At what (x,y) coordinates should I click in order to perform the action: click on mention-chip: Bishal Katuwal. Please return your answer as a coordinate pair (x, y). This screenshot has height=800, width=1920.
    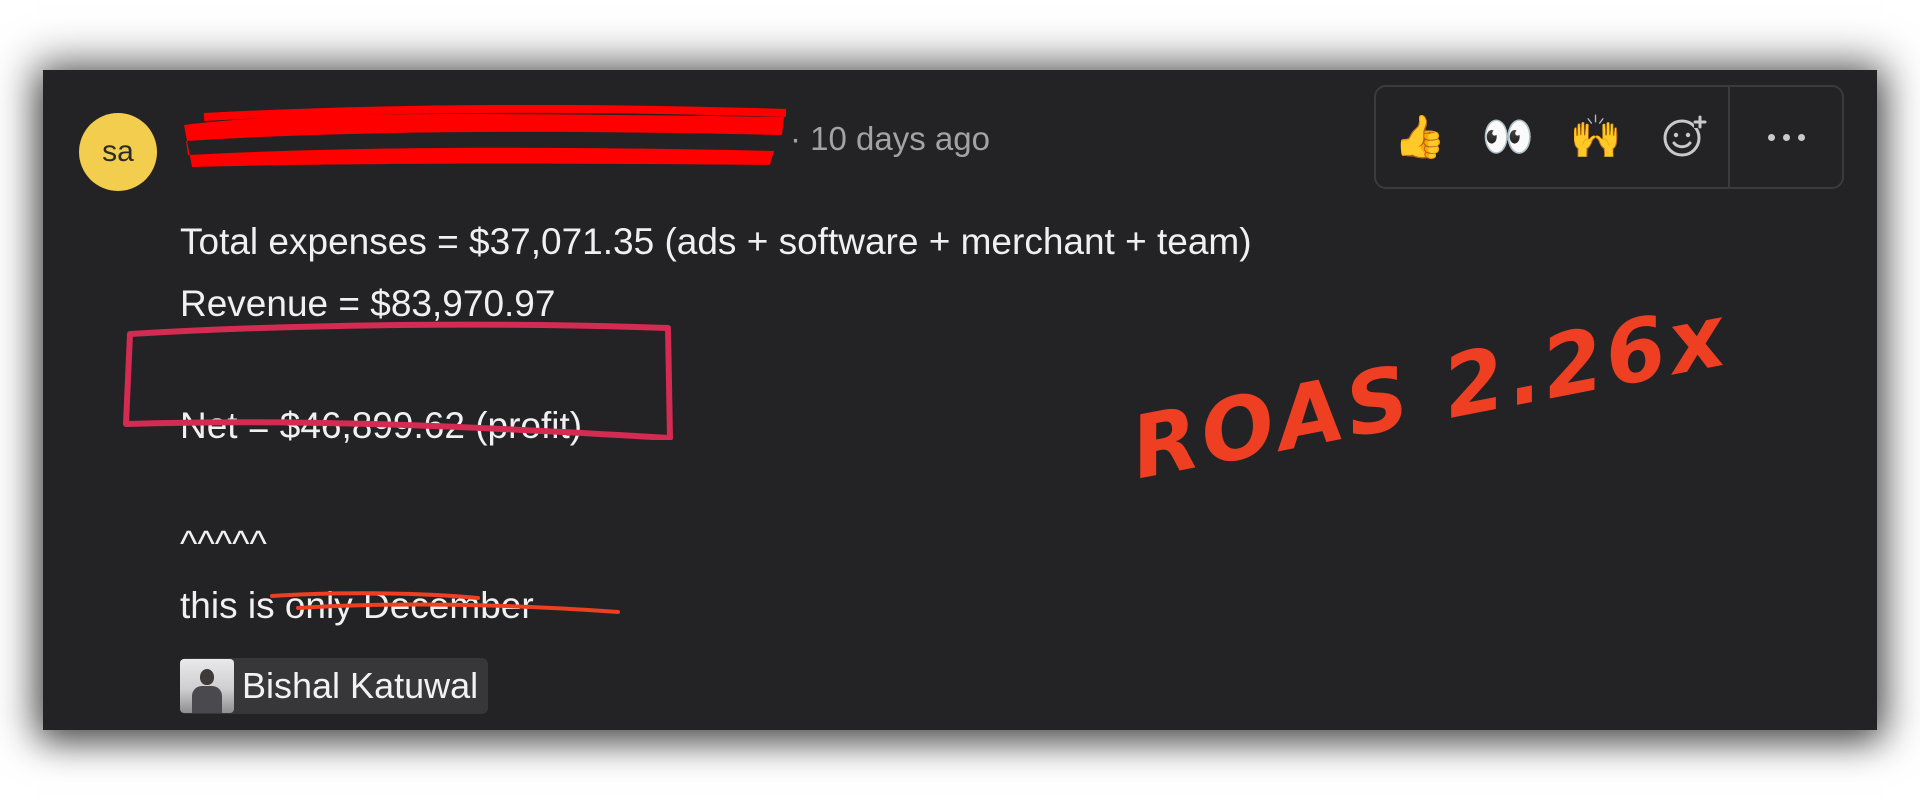
    Looking at the image, I should click on (334, 686).